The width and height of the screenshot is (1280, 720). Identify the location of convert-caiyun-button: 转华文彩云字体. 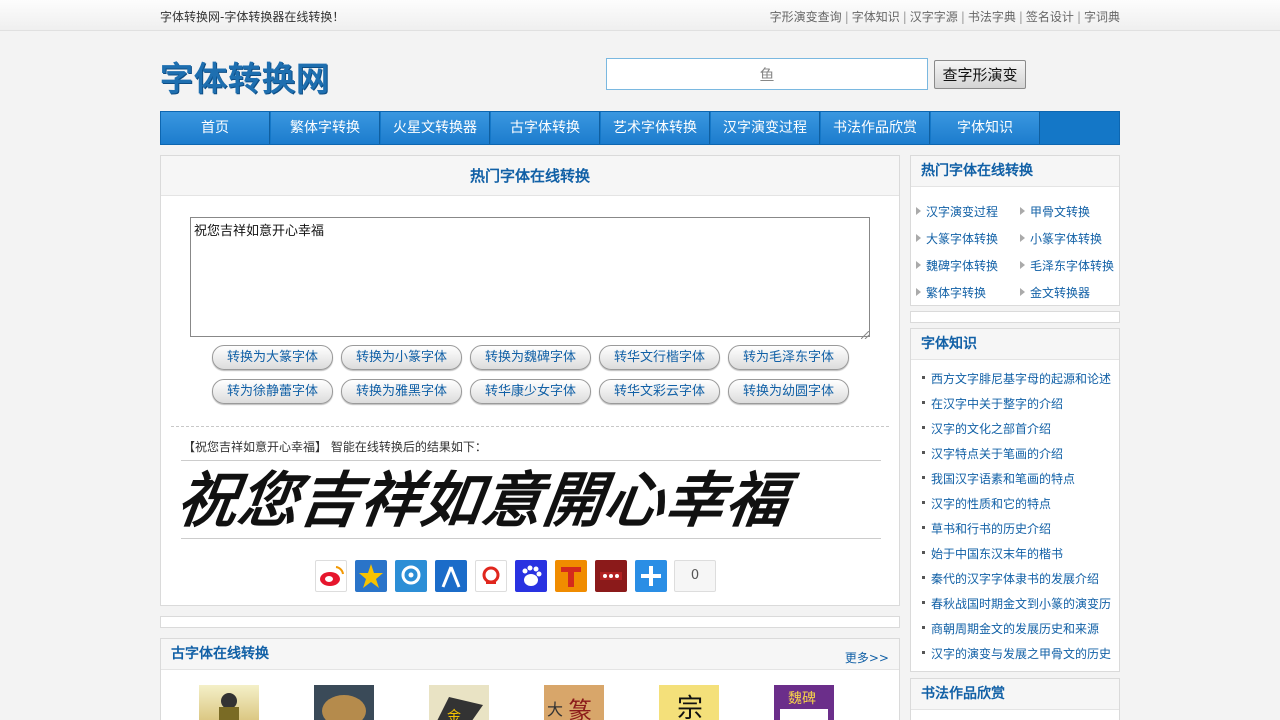
(659, 391).